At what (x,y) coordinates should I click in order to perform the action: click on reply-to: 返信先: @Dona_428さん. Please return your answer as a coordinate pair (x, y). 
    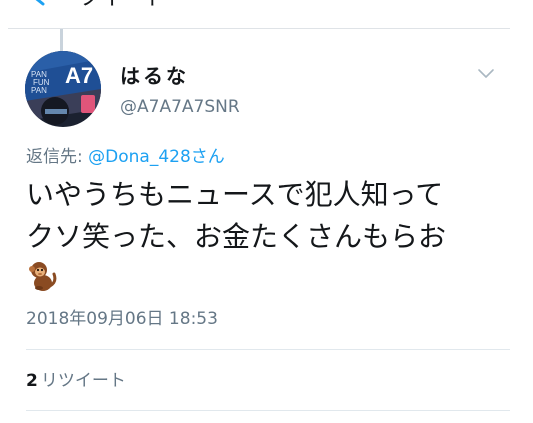
    Looking at the image, I should click on (125, 157).